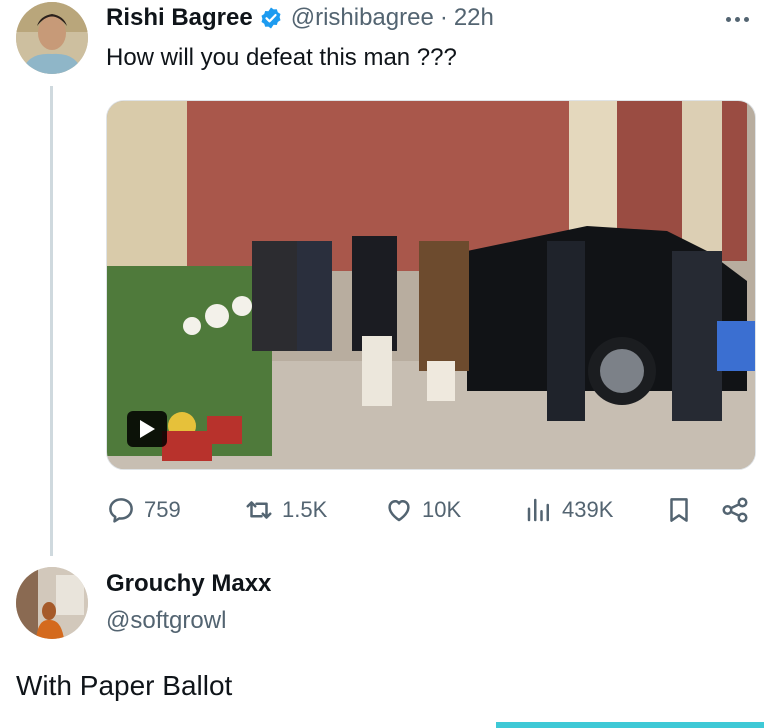  What do you see at coordinates (588, 509) in the screenshot?
I see `view-count: 439K` at bounding box center [588, 509].